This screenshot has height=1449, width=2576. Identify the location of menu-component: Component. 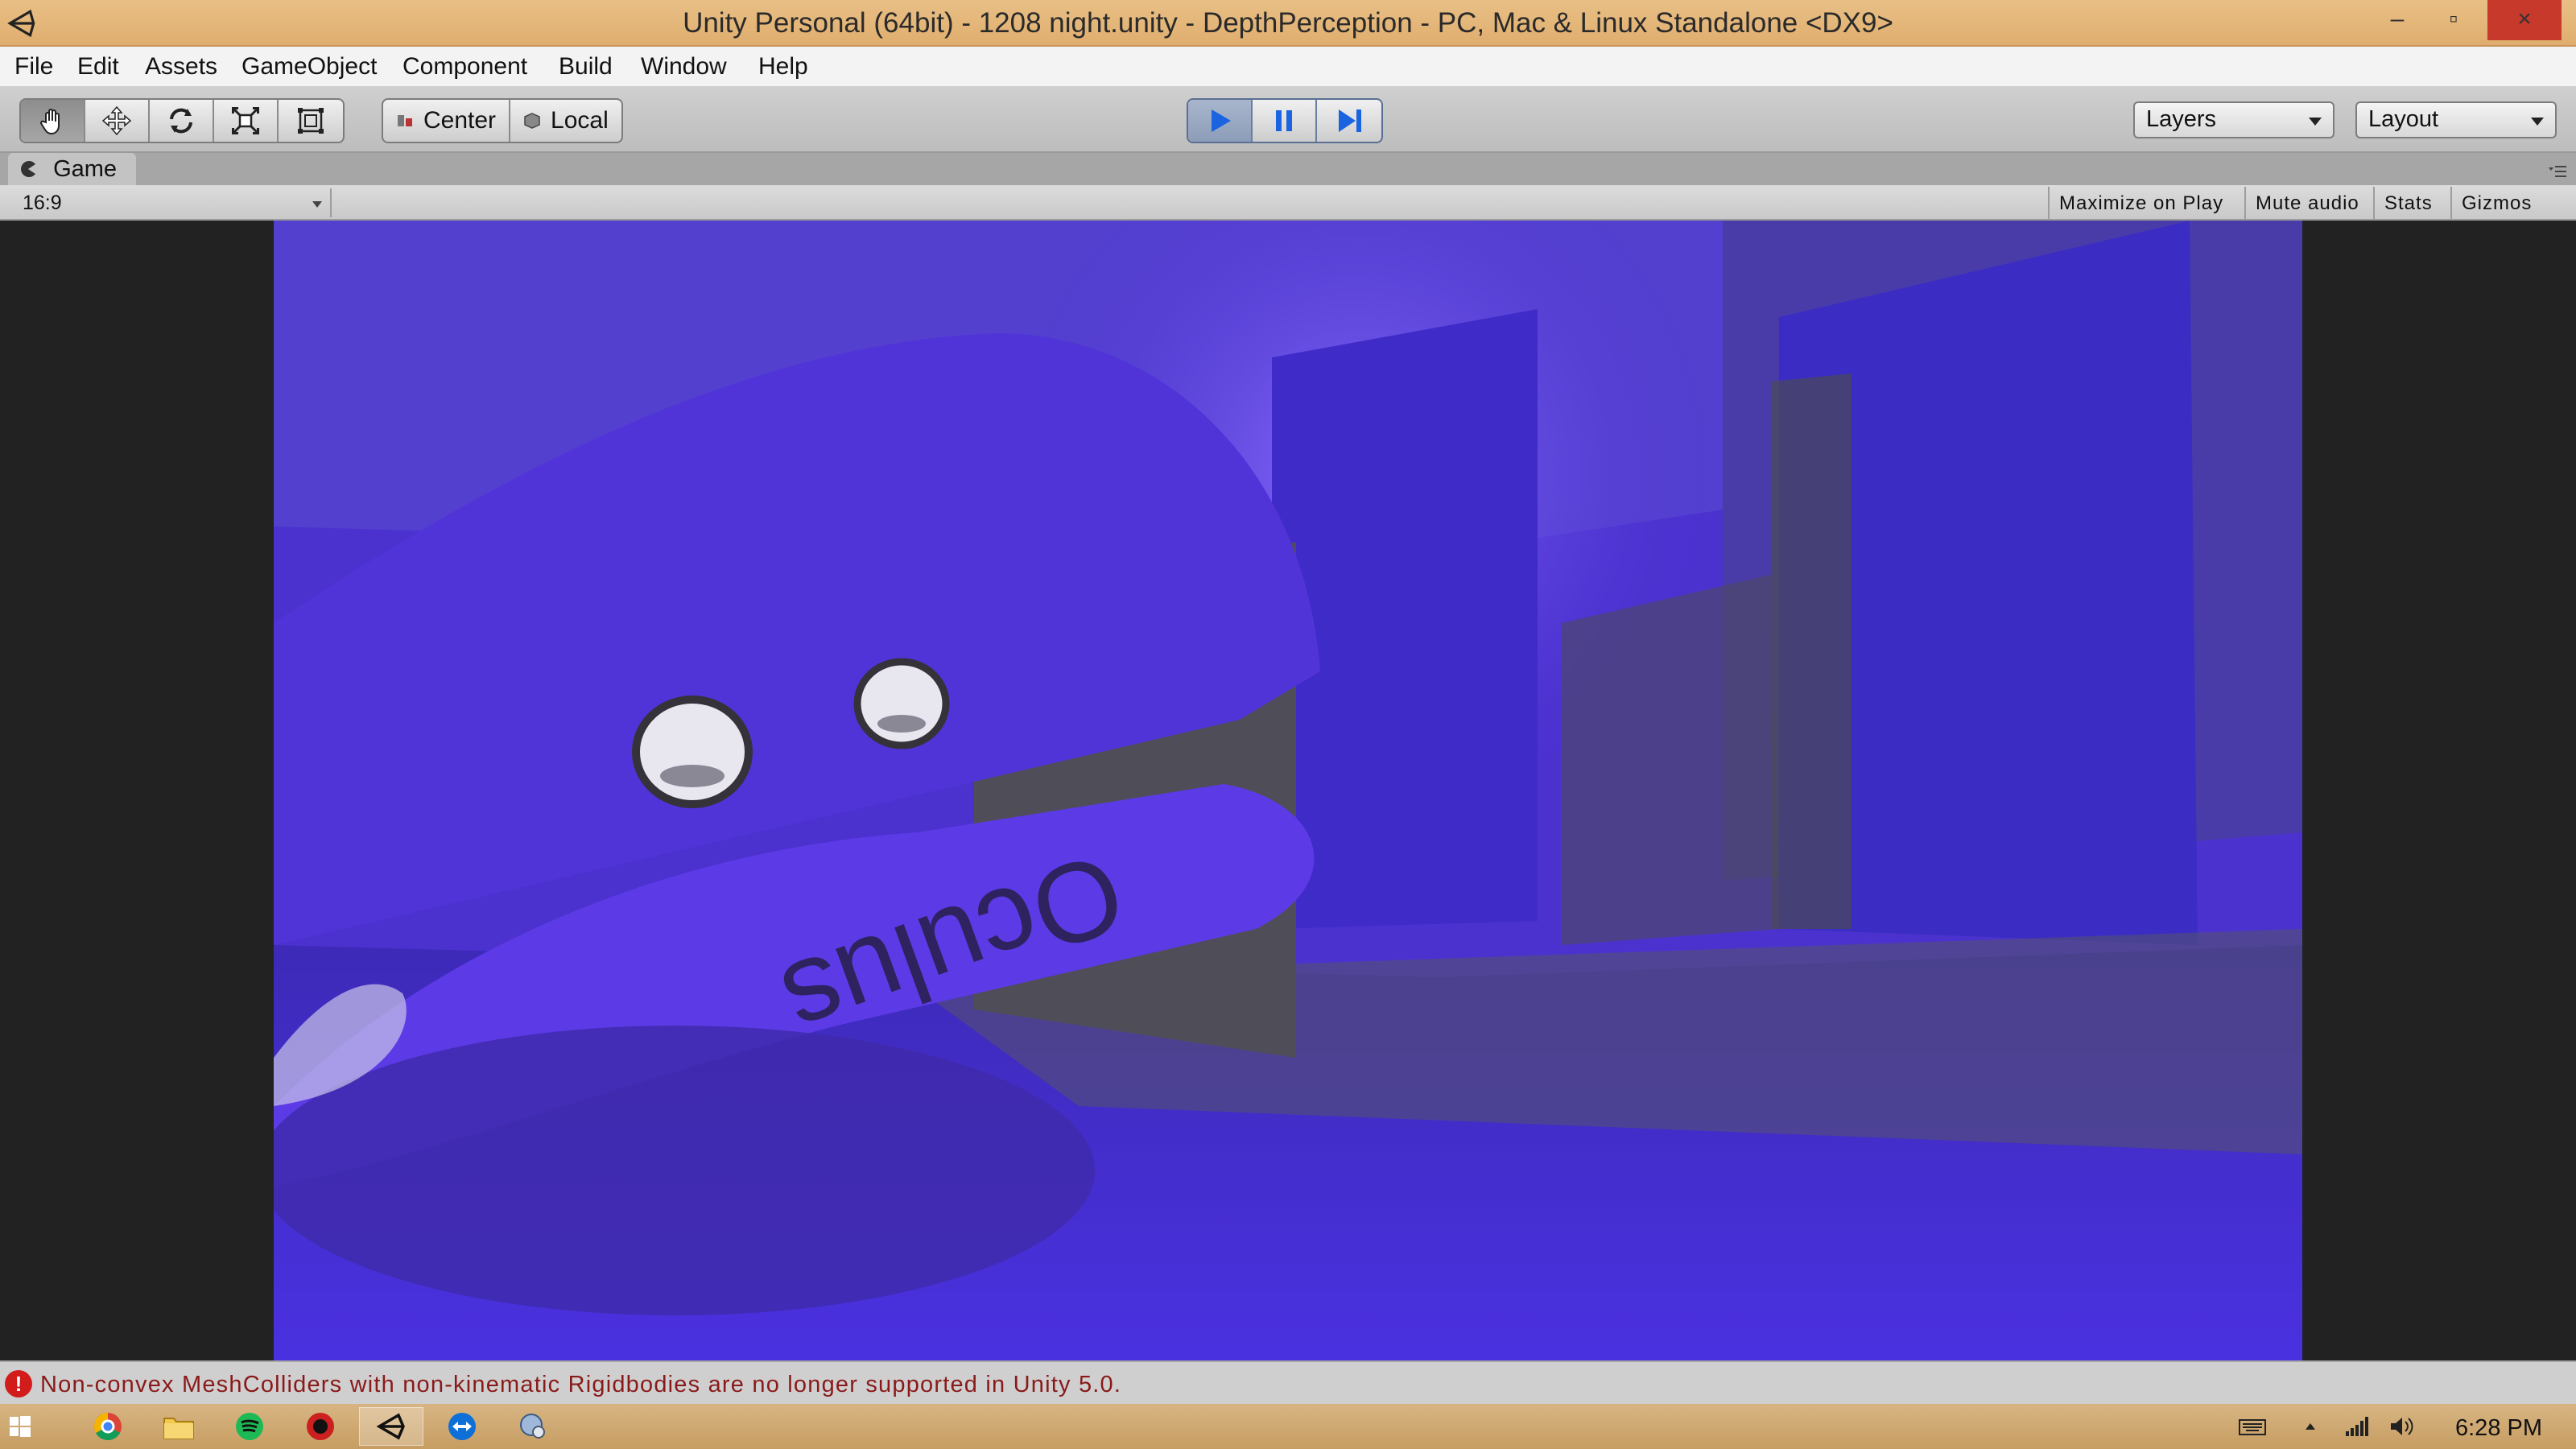
(464, 66).